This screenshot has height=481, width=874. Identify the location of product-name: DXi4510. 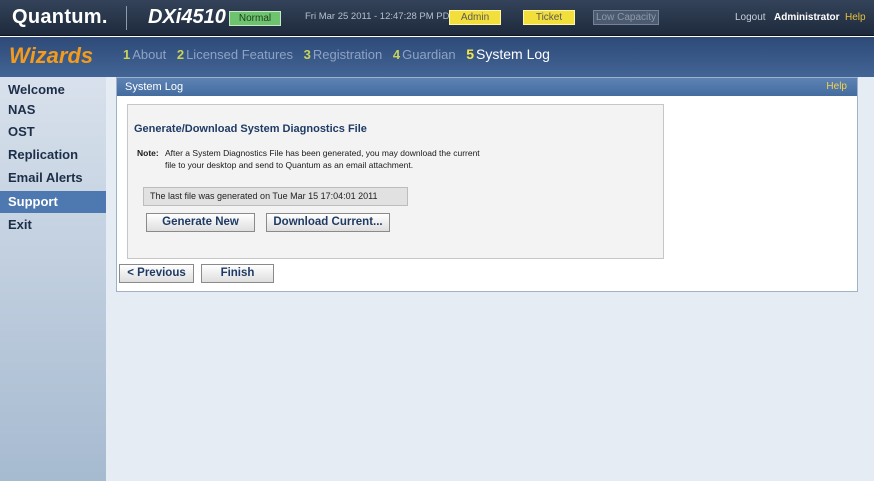
(187, 17).